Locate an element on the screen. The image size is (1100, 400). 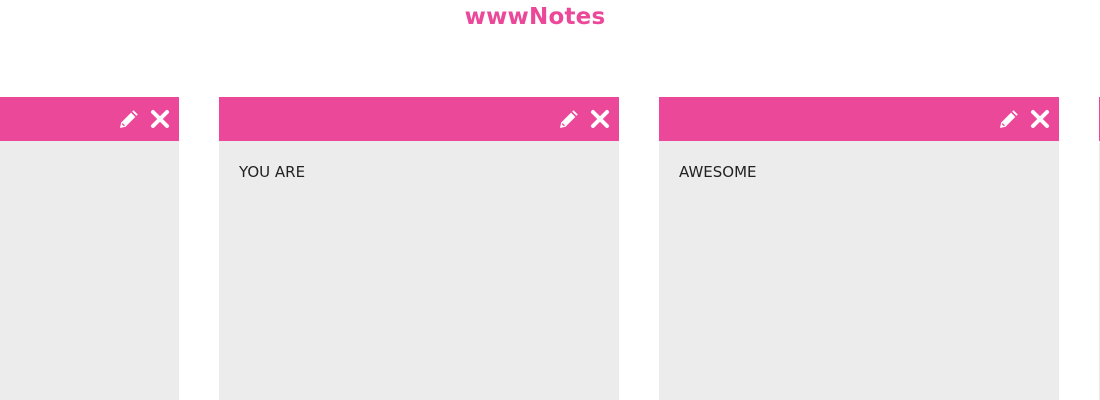
note-text is located at coordinates (89, 163).